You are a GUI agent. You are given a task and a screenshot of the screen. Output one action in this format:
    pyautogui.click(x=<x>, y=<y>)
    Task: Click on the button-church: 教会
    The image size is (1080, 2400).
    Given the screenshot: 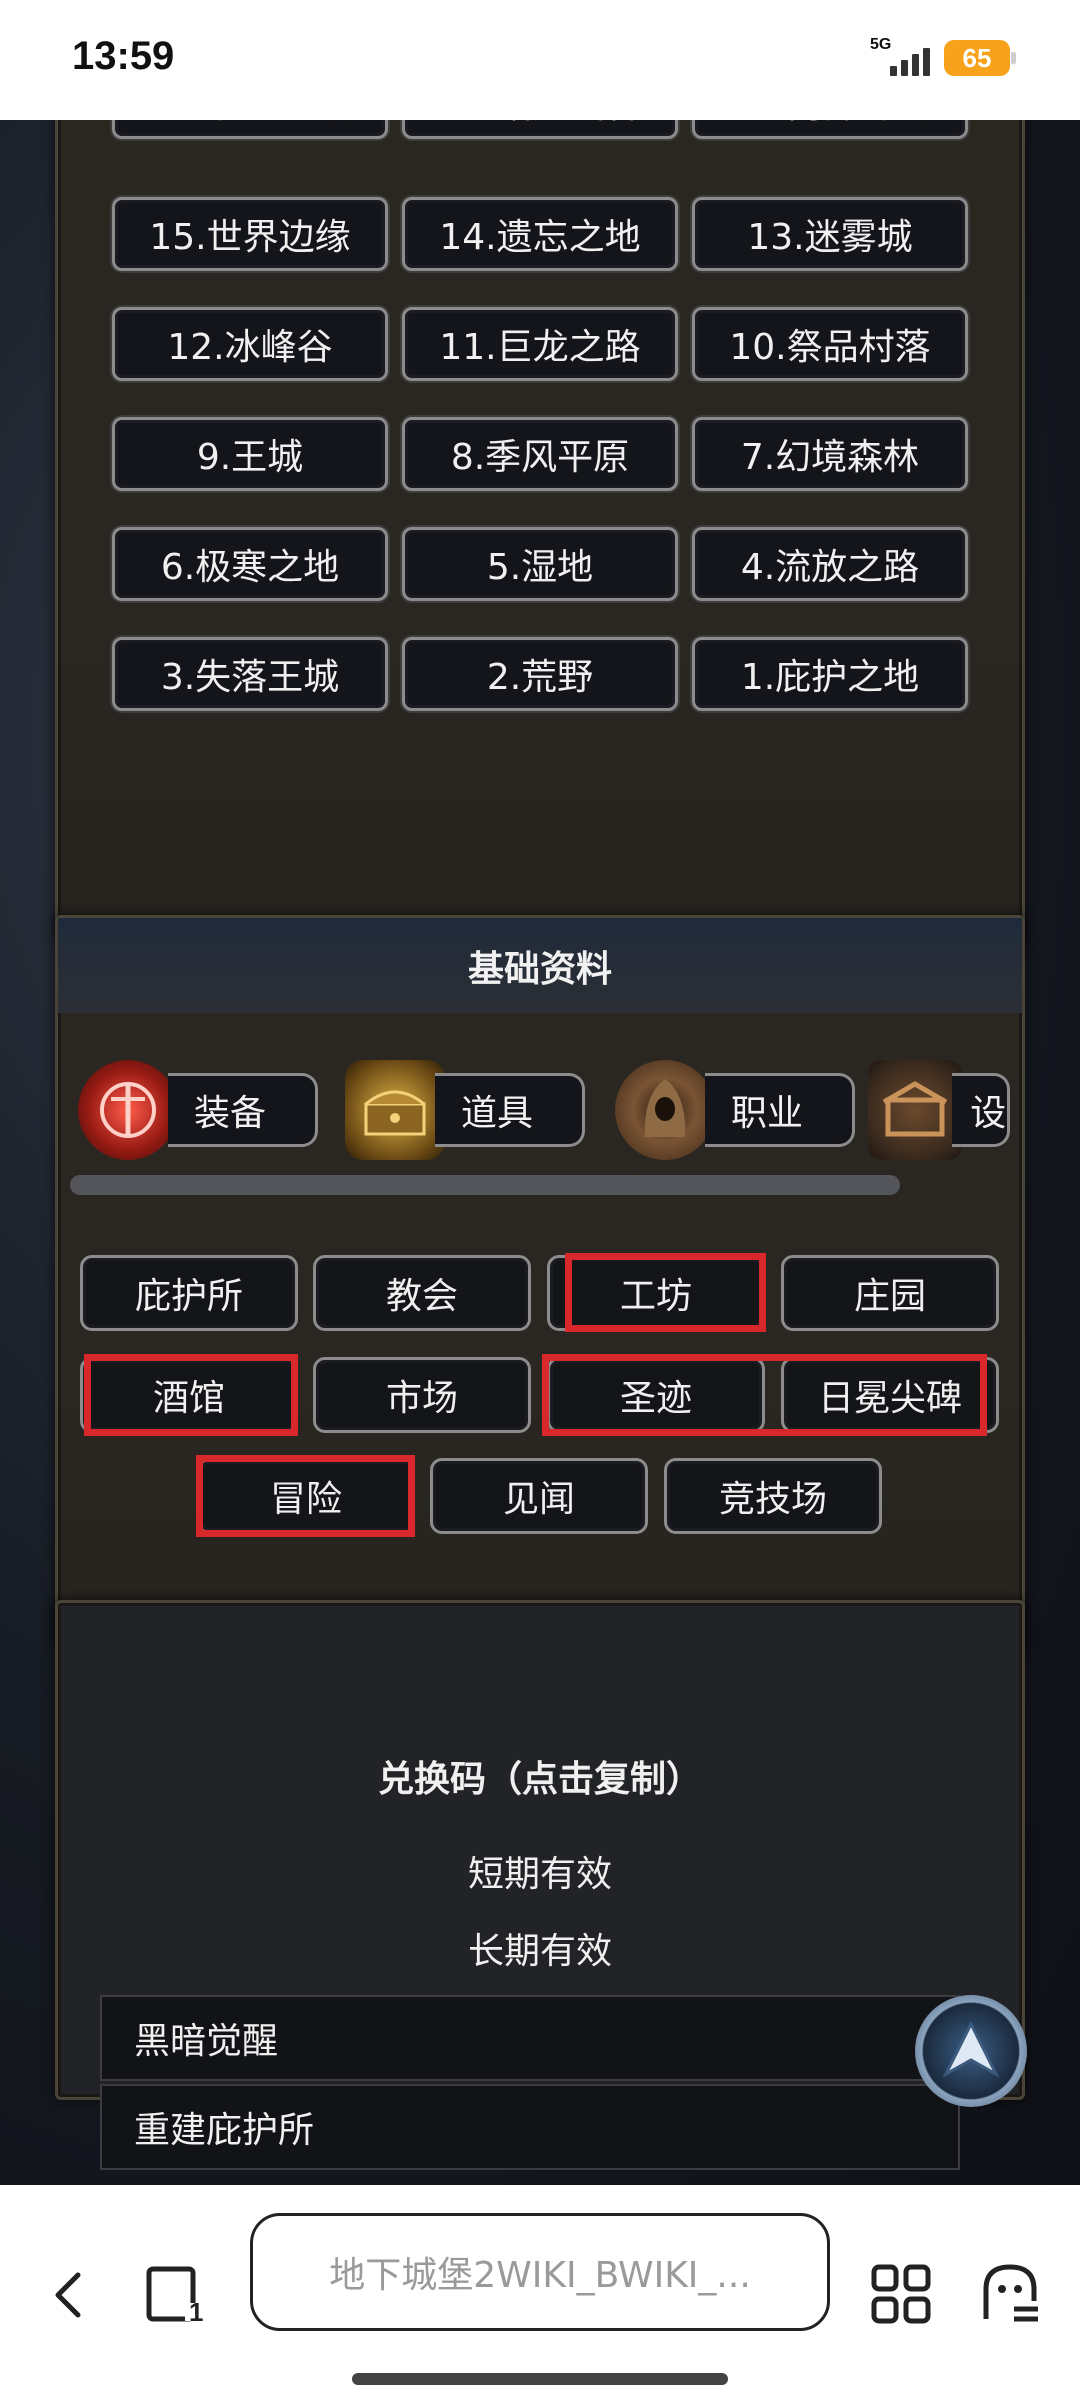 What is the action you would take?
    pyautogui.click(x=422, y=1293)
    